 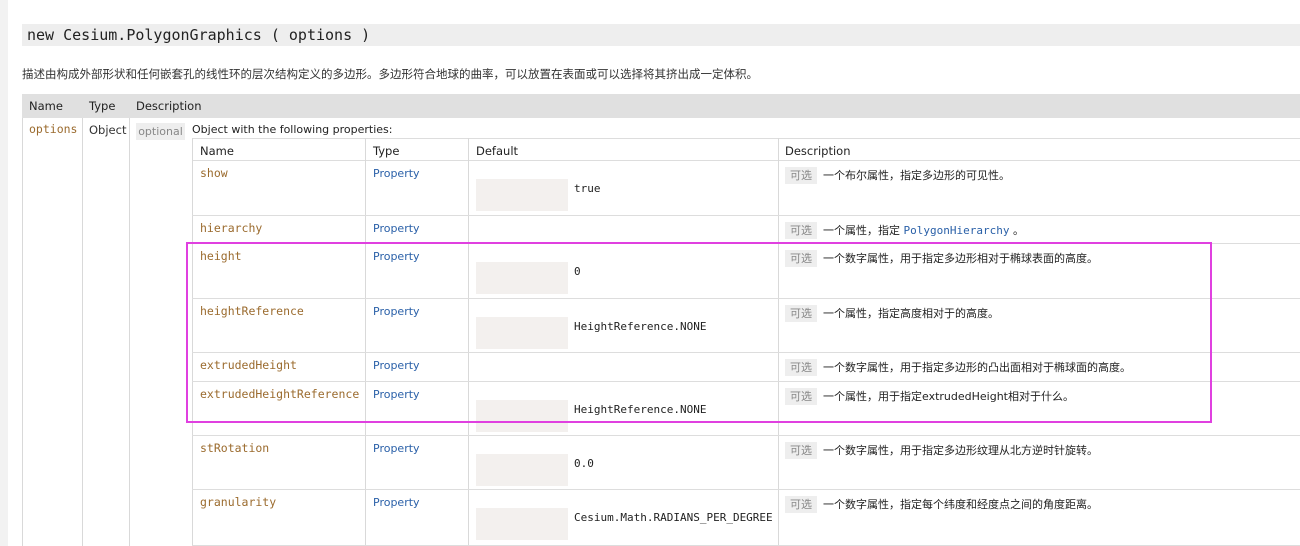 What do you see at coordinates (214, 173) in the screenshot?
I see `param-name: show` at bounding box center [214, 173].